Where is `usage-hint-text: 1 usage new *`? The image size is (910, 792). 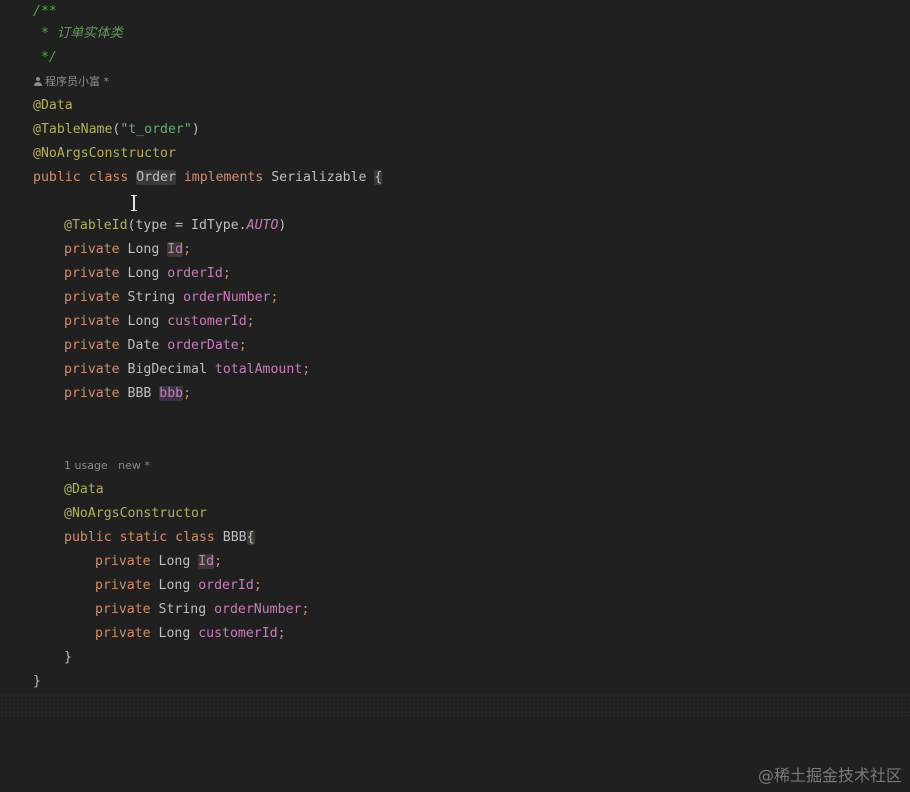
usage-hint-text: 1 usage new * is located at coordinates (107, 465).